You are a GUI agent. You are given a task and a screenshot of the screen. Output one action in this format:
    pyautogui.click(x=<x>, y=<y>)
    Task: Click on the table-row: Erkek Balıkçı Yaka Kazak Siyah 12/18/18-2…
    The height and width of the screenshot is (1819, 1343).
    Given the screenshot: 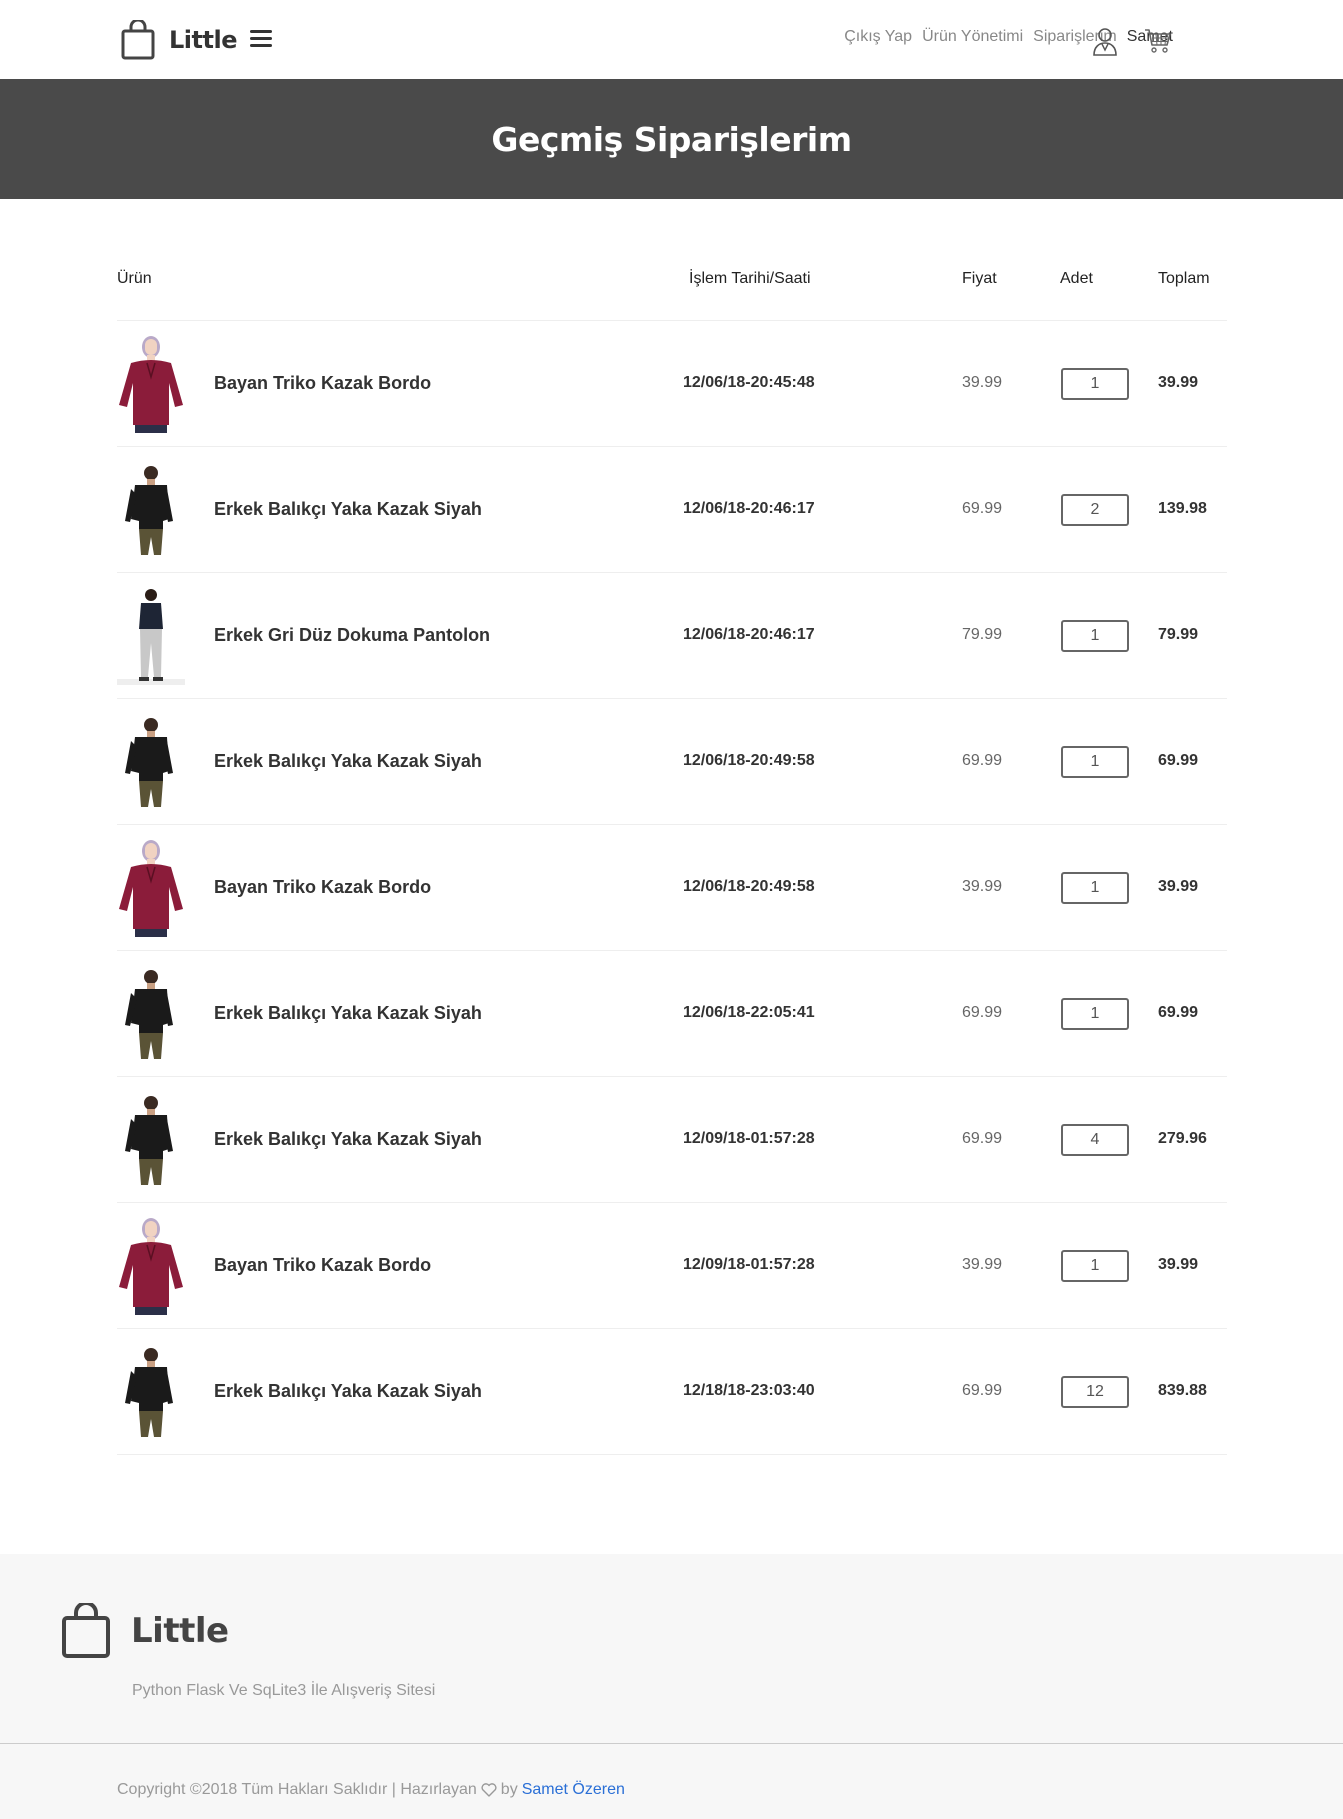 What is the action you would take?
    pyautogui.click(x=672, y=1392)
    